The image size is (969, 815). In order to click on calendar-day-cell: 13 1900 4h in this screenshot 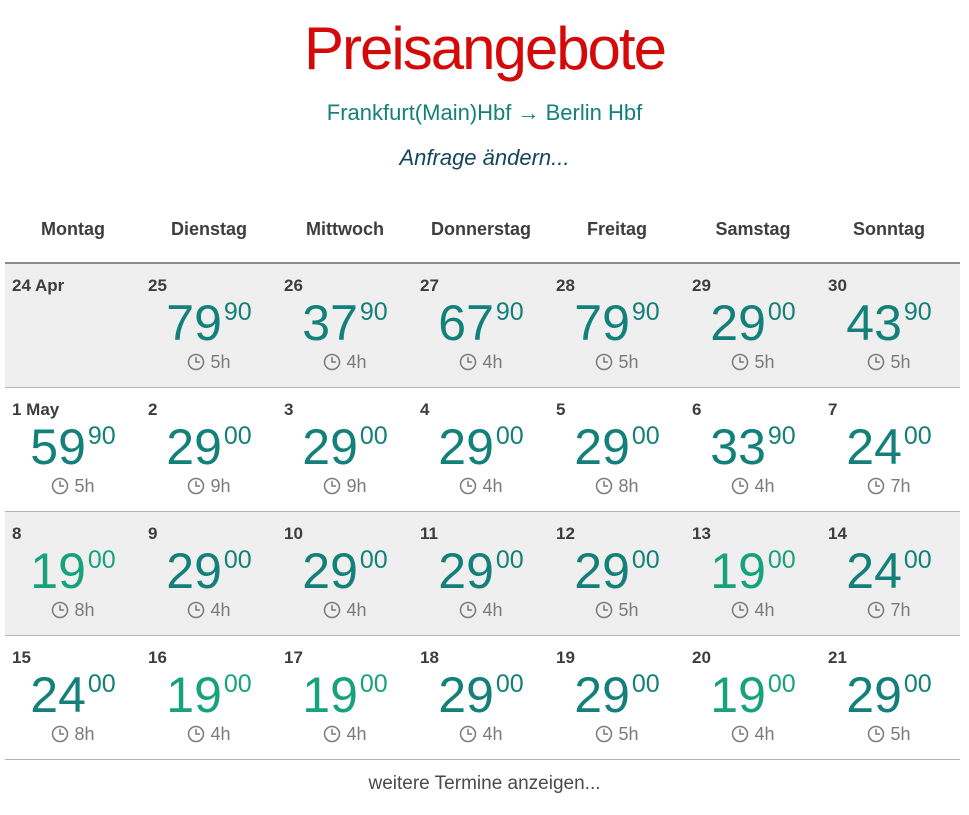, I will do `click(753, 573)`.